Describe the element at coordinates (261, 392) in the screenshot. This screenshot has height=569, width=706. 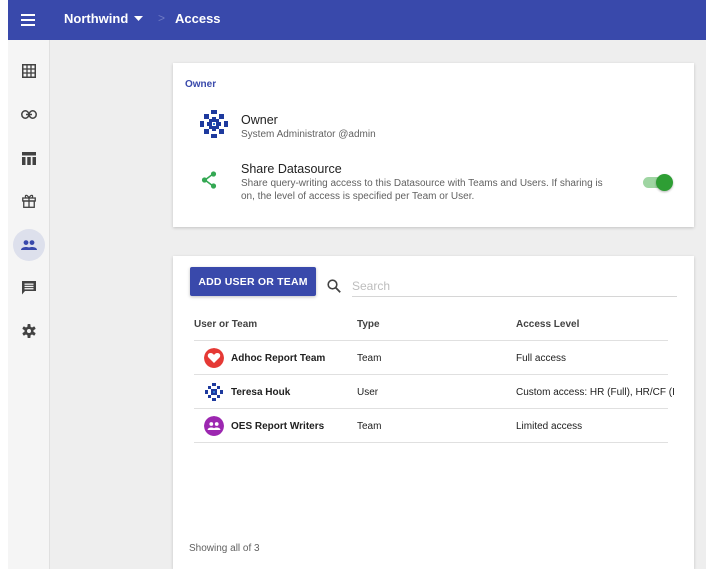
I see `row-name: Teresa Houk` at that location.